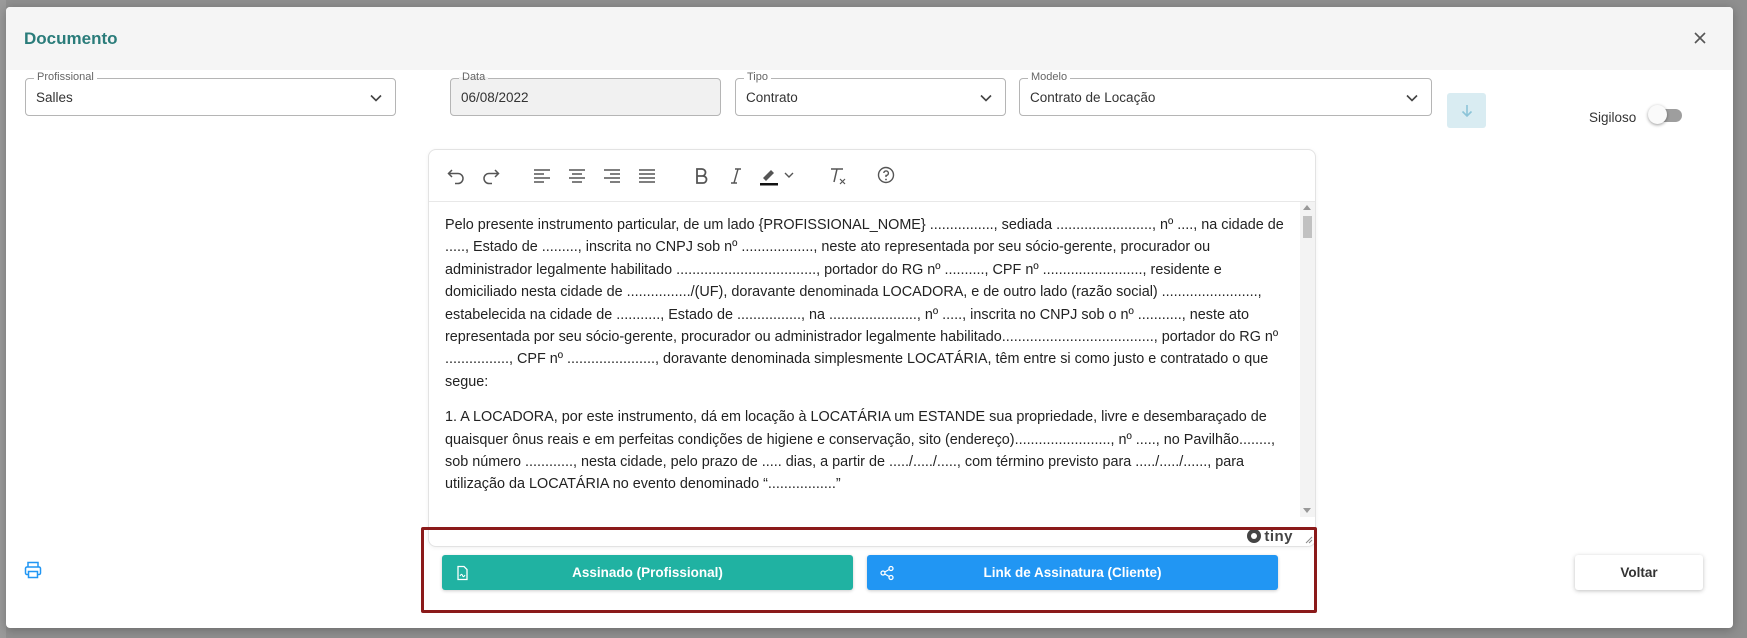  What do you see at coordinates (462, 573) in the screenshot?
I see `file-signature-icon` at bounding box center [462, 573].